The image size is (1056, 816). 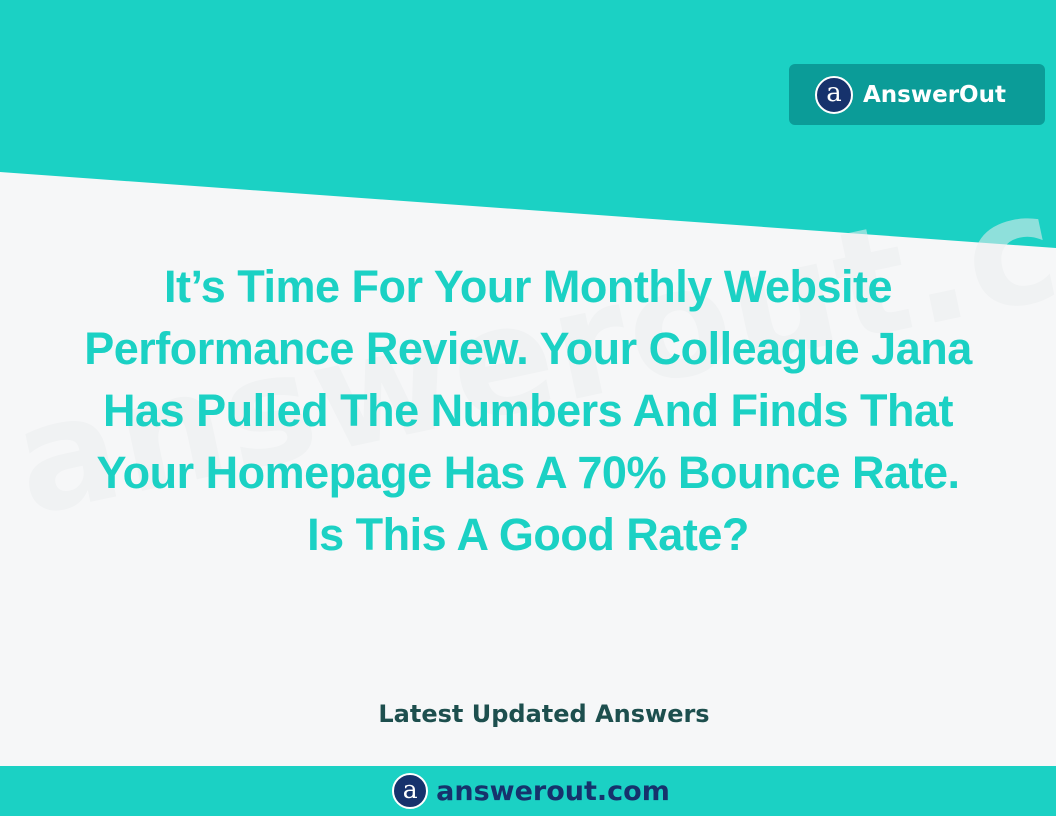 What do you see at coordinates (553, 791) in the screenshot?
I see `footer-domain: answerout.com` at bounding box center [553, 791].